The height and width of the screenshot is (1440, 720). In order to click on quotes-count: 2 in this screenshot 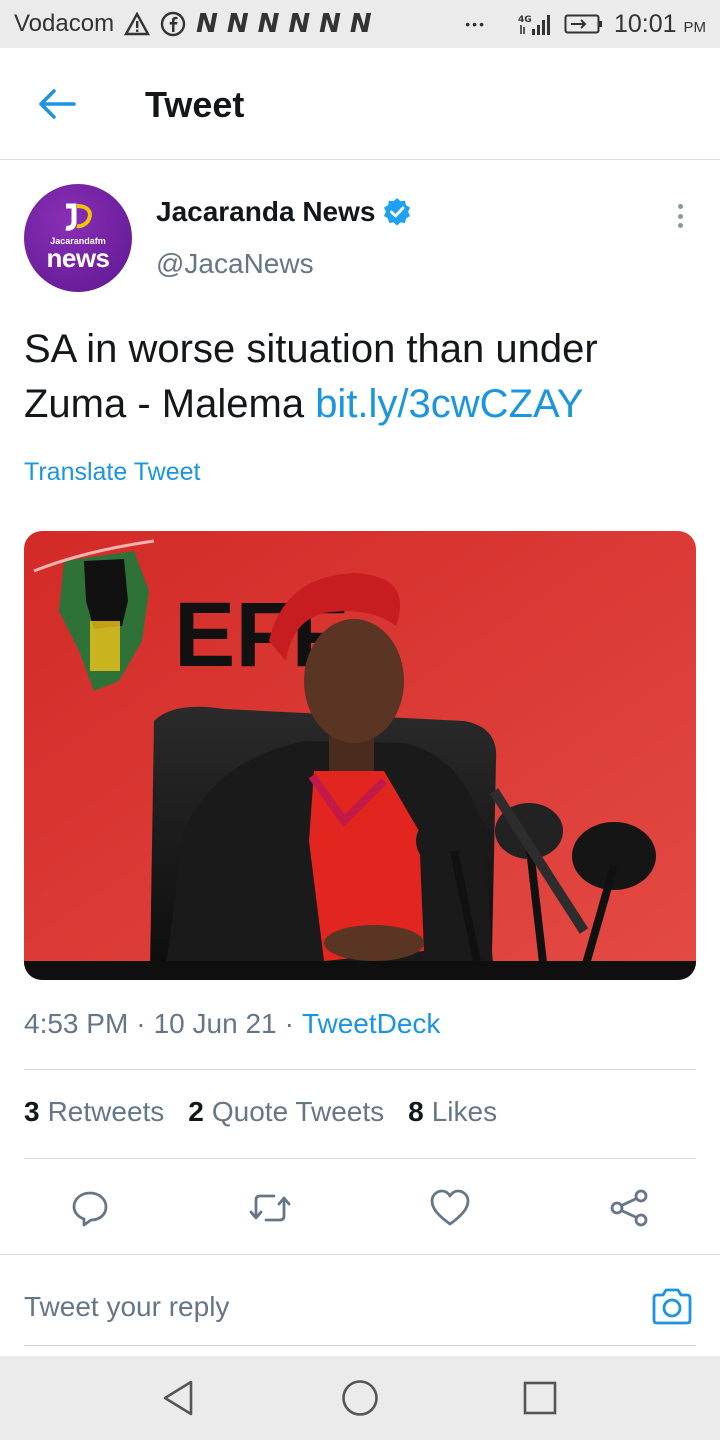, I will do `click(196, 1111)`.